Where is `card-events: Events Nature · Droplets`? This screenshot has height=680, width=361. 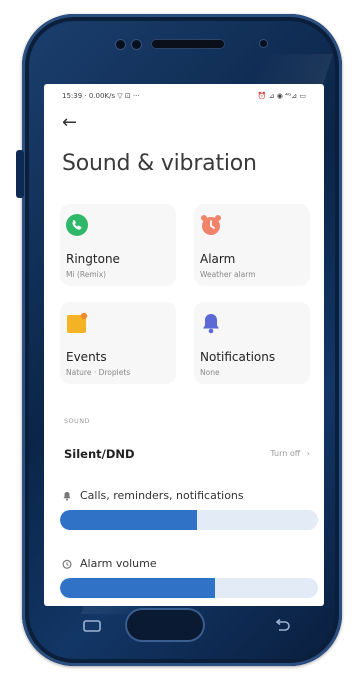 card-events: Events Nature · Droplets is located at coordinates (118, 343).